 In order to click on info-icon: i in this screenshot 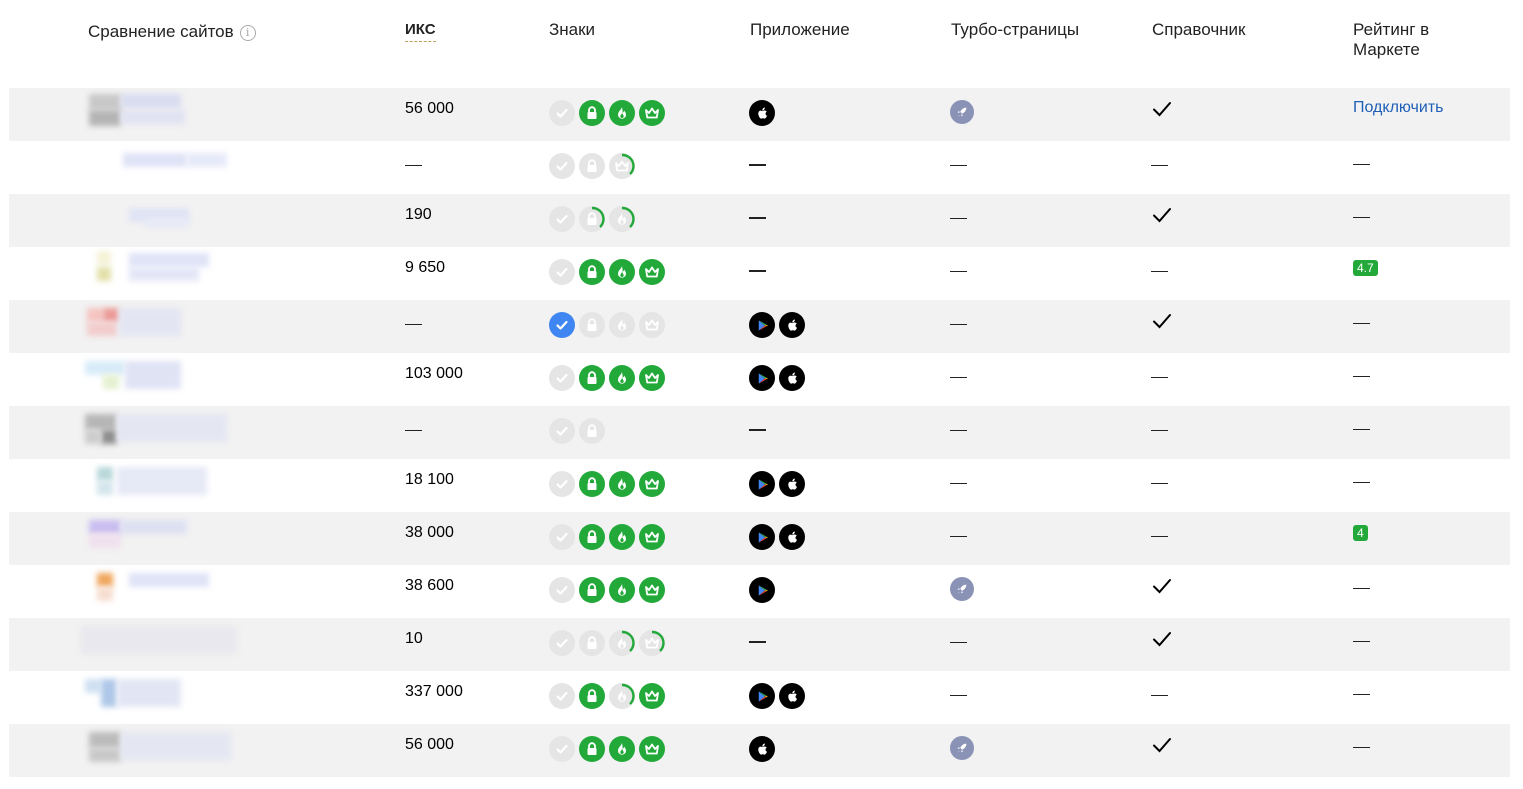, I will do `click(247, 32)`.